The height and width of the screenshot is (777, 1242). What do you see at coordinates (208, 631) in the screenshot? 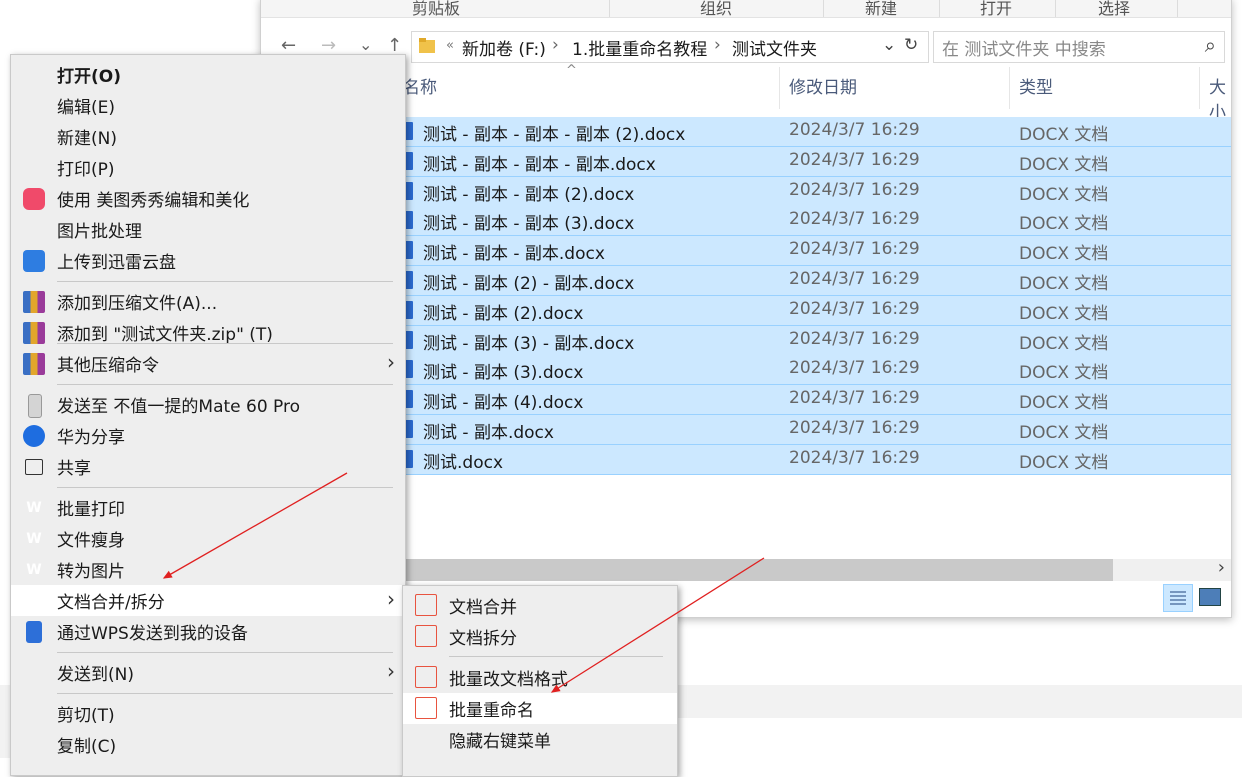
I see `menu-item-wps-send-device: 通过WPS发送到我的设备` at bounding box center [208, 631].